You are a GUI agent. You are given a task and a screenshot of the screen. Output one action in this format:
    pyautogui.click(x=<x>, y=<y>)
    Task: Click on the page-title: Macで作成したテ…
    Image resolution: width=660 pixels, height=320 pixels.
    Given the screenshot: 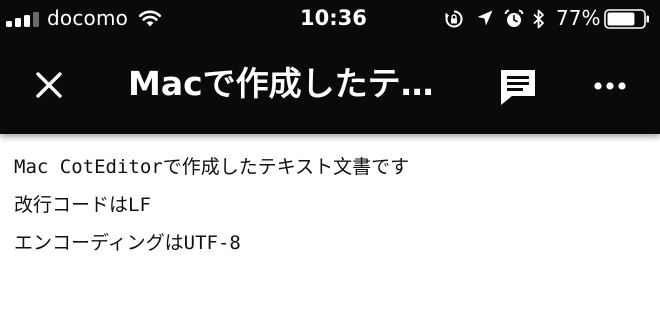 What is the action you would take?
    pyautogui.click(x=281, y=83)
    